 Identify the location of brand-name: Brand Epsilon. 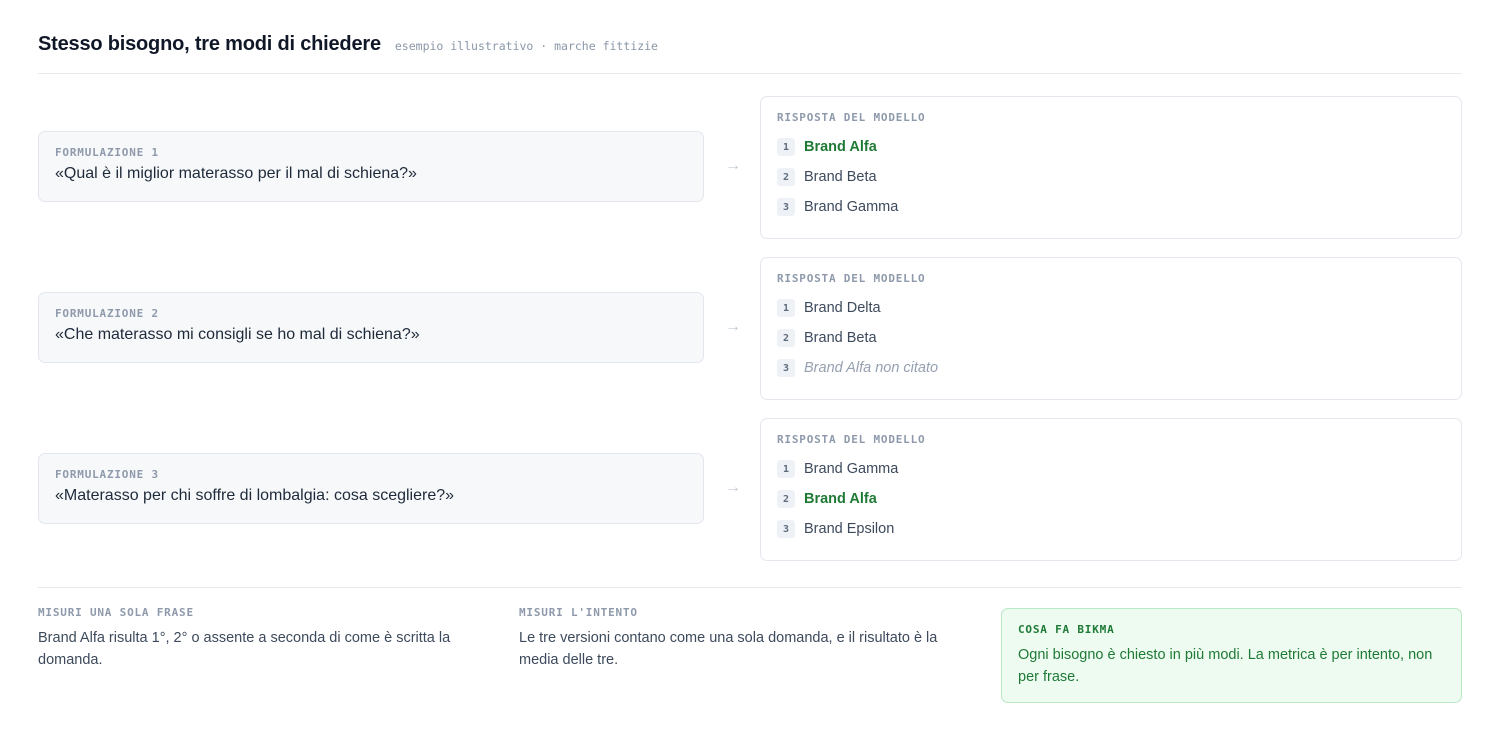
(849, 529).